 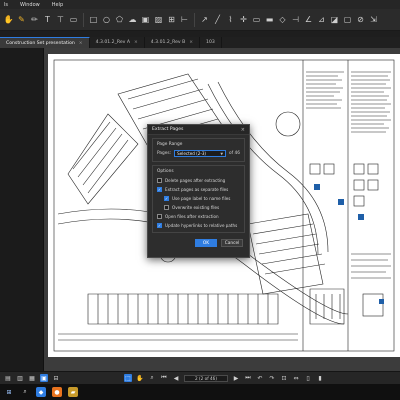 I want to click on measure-icon: ⊢, so click(x=184, y=19).